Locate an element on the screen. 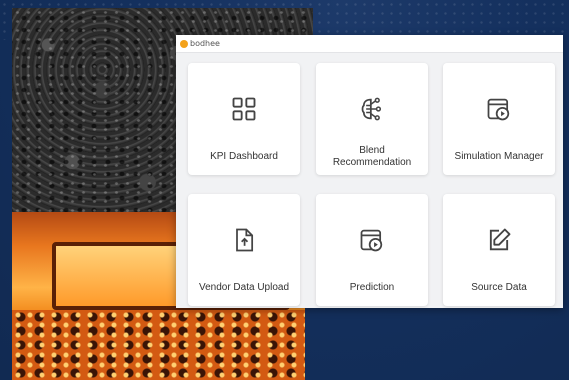  card-source-data: Source Data is located at coordinates (499, 250).